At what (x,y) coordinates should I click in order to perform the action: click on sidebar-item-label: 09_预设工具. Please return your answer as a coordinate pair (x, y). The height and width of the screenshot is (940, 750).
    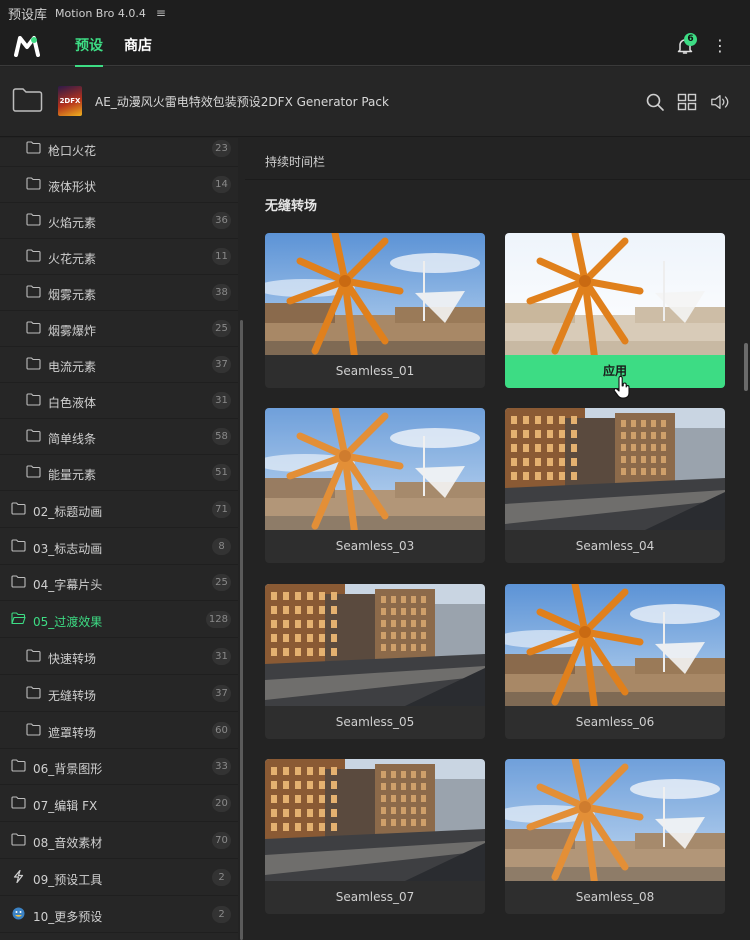
    Looking at the image, I should click on (68, 879).